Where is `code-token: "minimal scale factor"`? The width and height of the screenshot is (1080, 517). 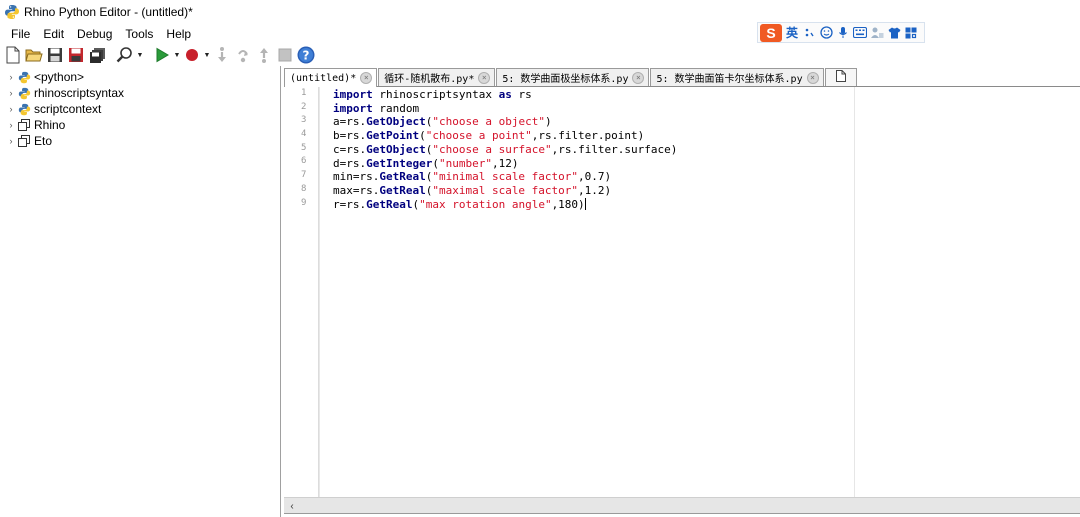
code-token: "minimal scale factor" is located at coordinates (505, 177).